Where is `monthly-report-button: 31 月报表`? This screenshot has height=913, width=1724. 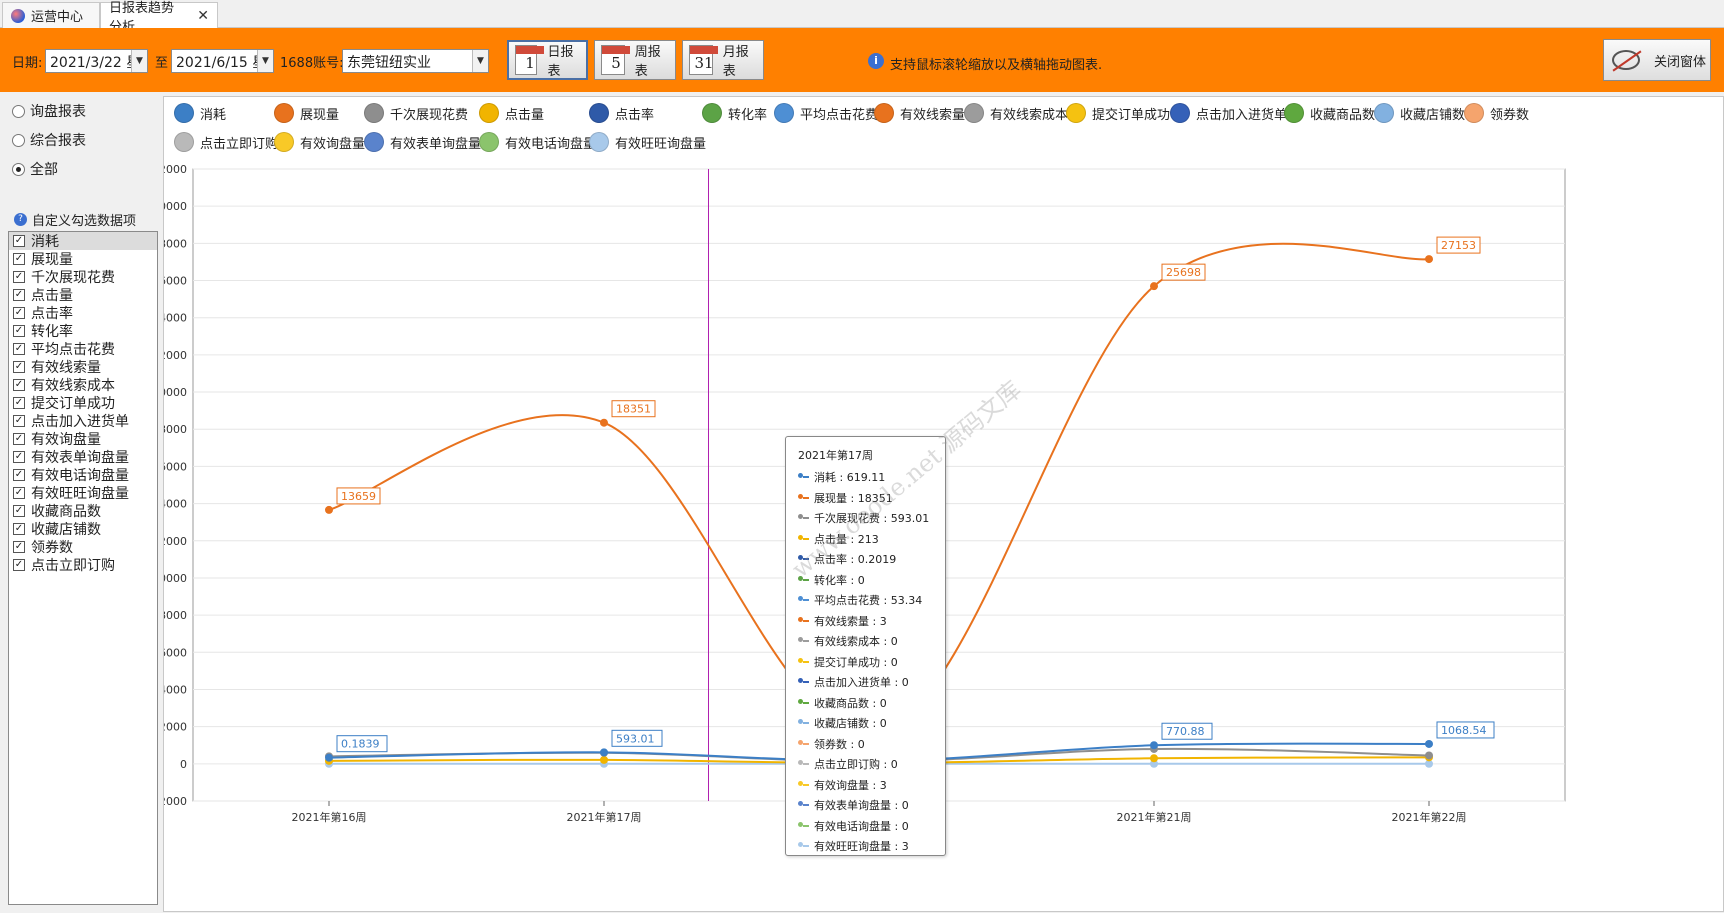
monthly-report-button: 31 月报表 is located at coordinates (723, 60).